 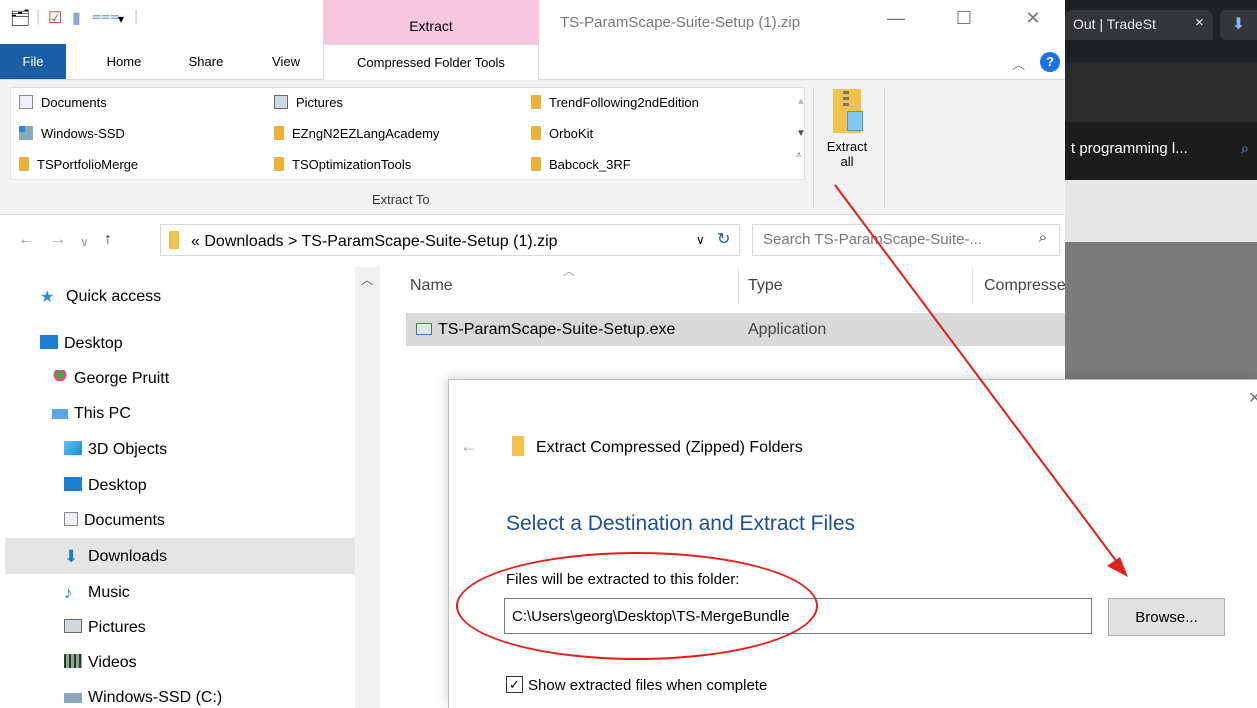 What do you see at coordinates (367, 487) in the screenshot?
I see `nav-scrollbar: ︿` at bounding box center [367, 487].